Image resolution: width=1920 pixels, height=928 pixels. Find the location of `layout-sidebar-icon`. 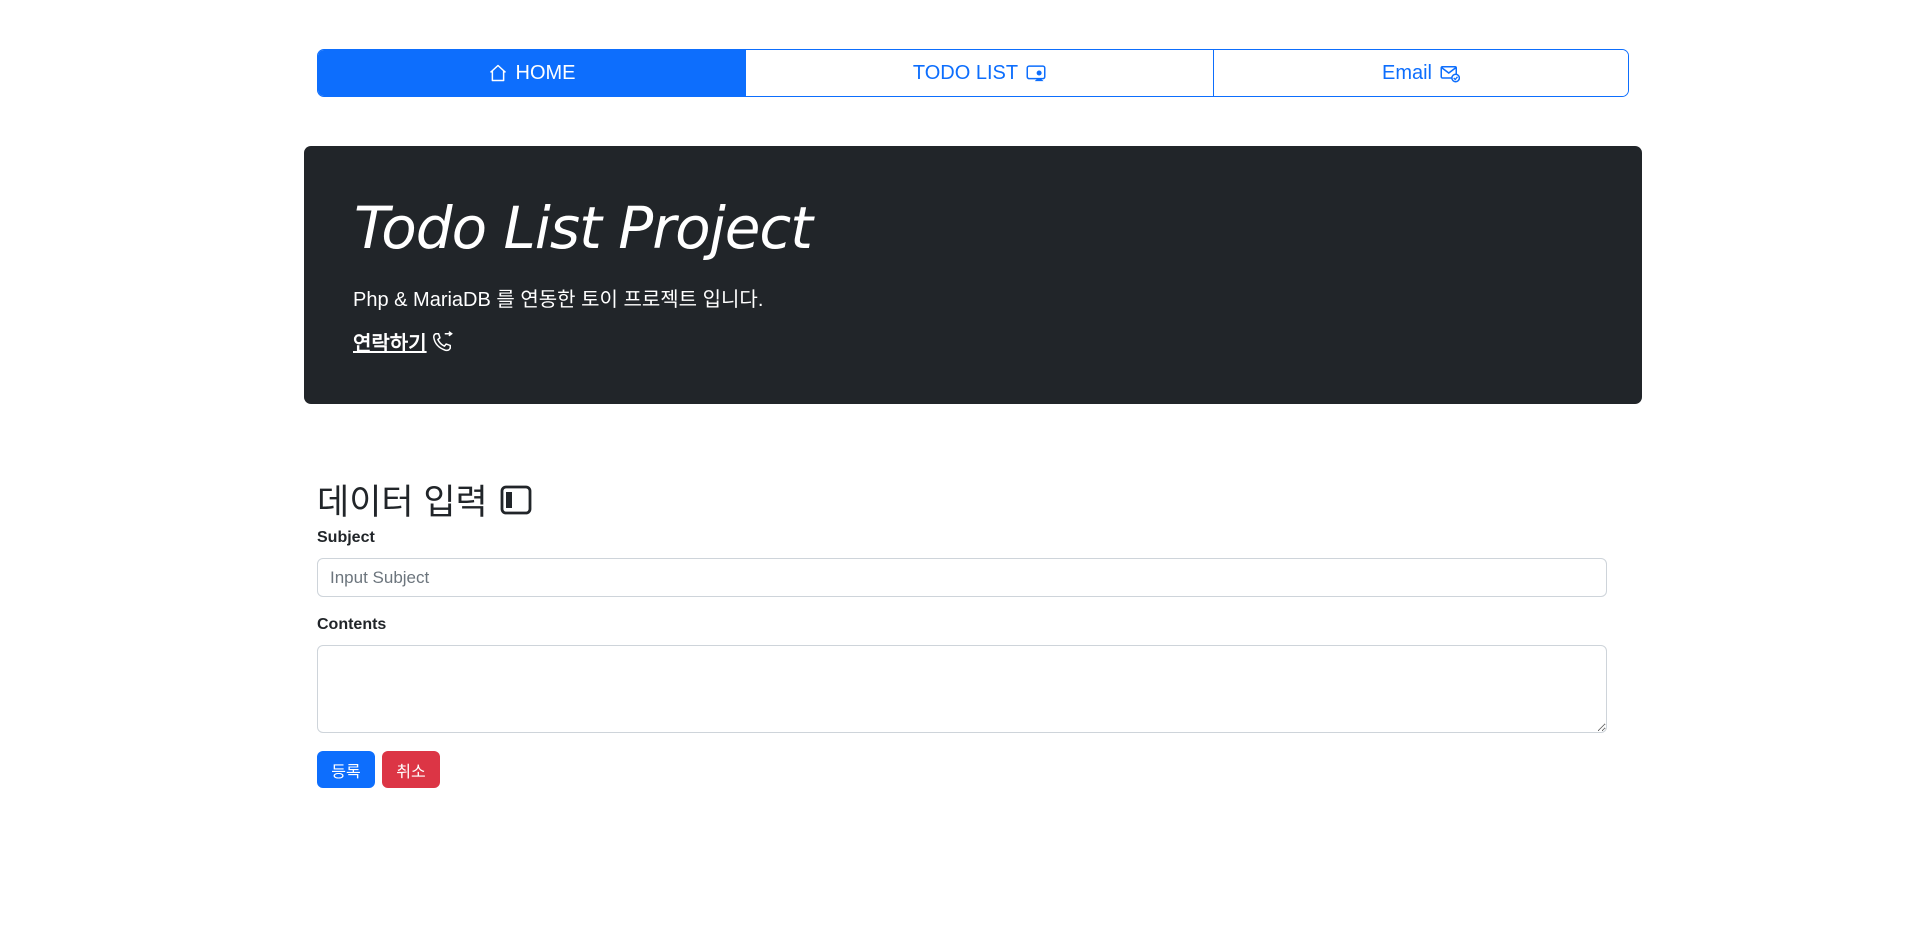

layout-sidebar-icon is located at coordinates (516, 499).